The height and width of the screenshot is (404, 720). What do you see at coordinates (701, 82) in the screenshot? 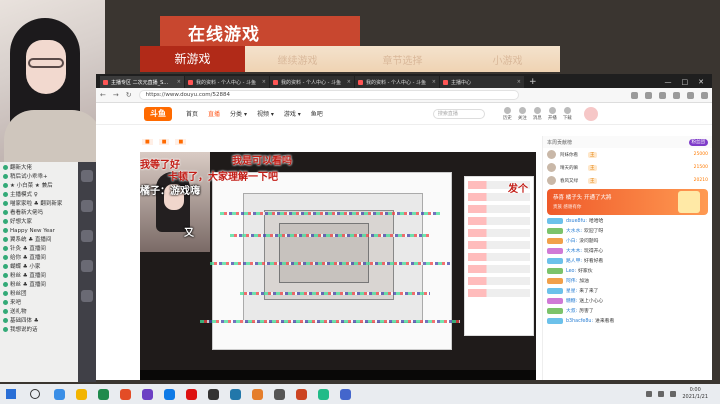
I see `close-window-button: ✕` at bounding box center [701, 82].